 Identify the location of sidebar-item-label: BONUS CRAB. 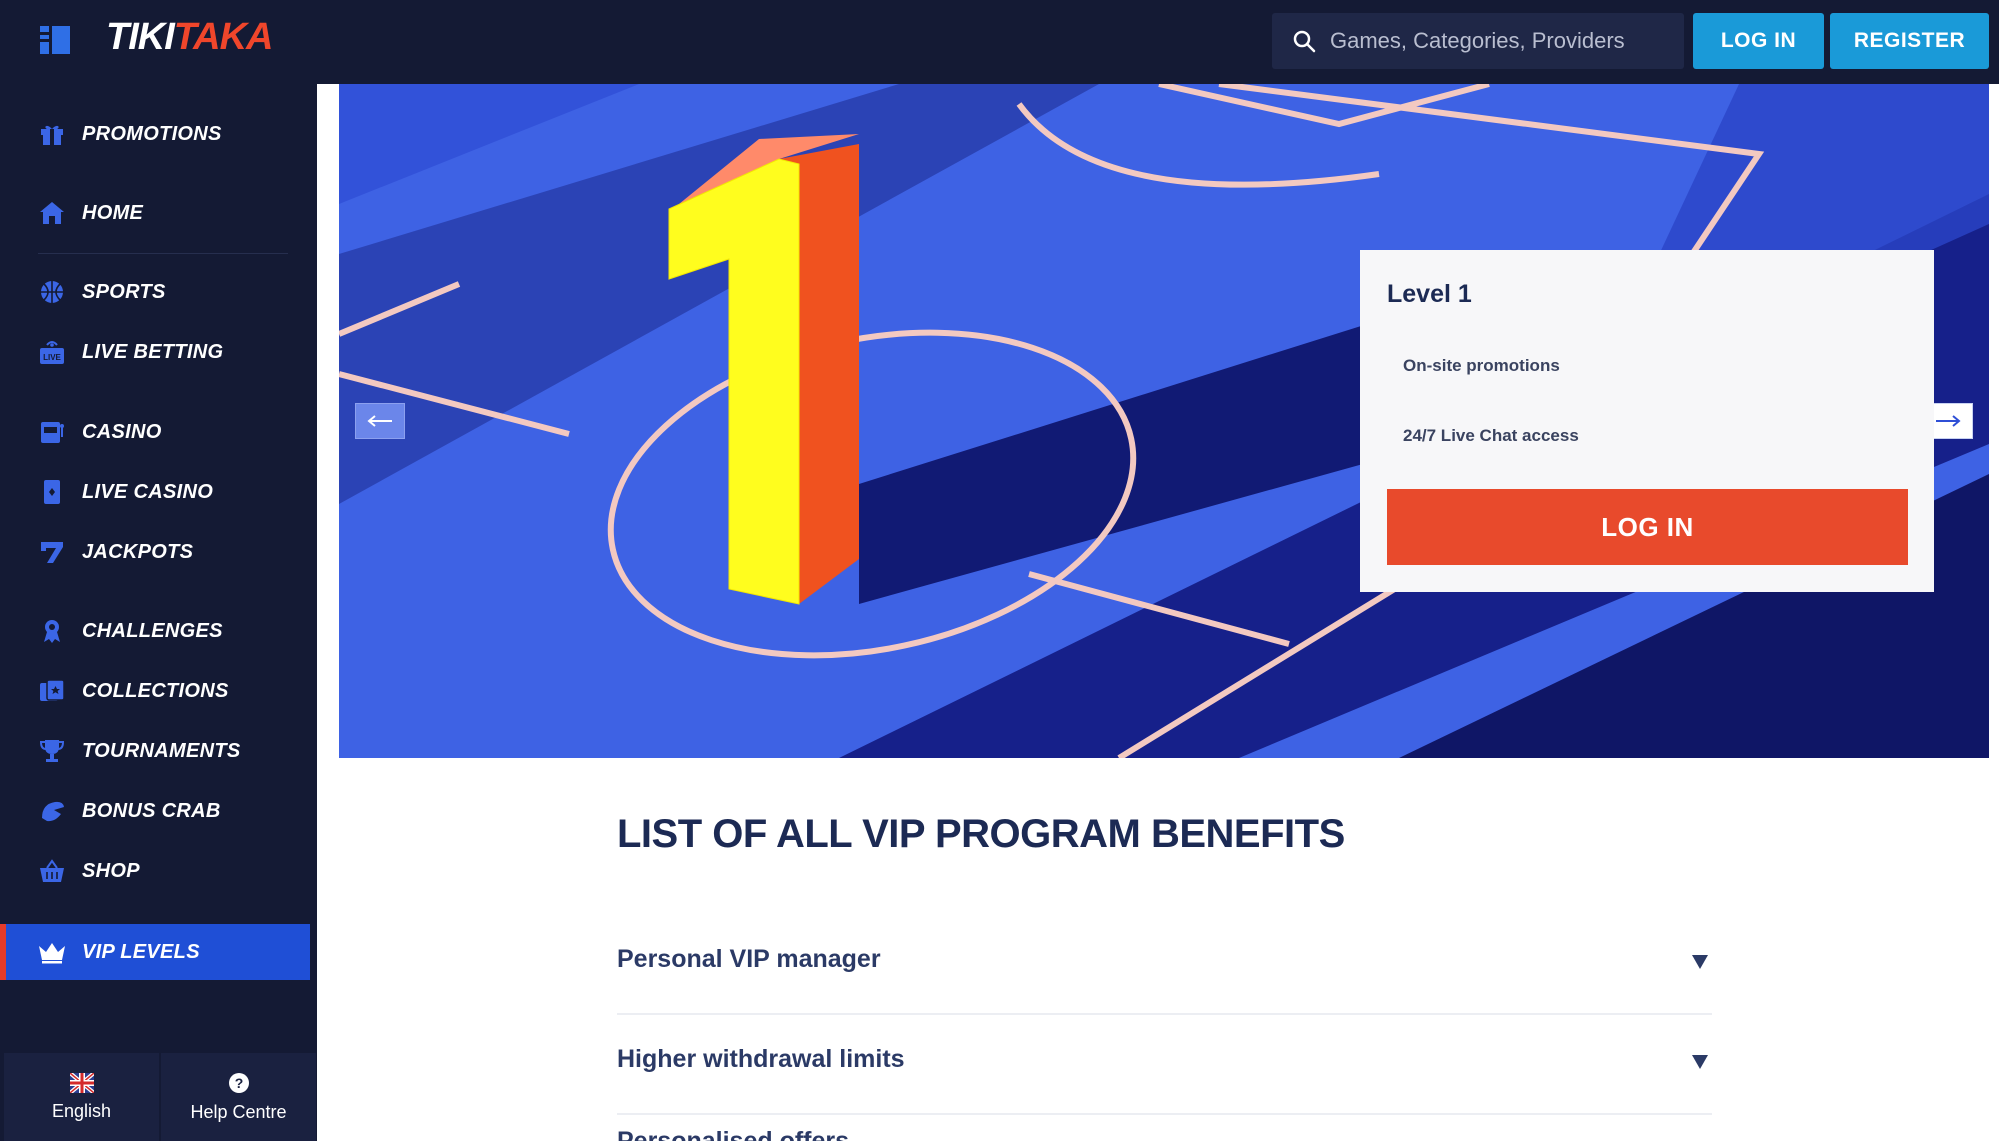
(151, 810).